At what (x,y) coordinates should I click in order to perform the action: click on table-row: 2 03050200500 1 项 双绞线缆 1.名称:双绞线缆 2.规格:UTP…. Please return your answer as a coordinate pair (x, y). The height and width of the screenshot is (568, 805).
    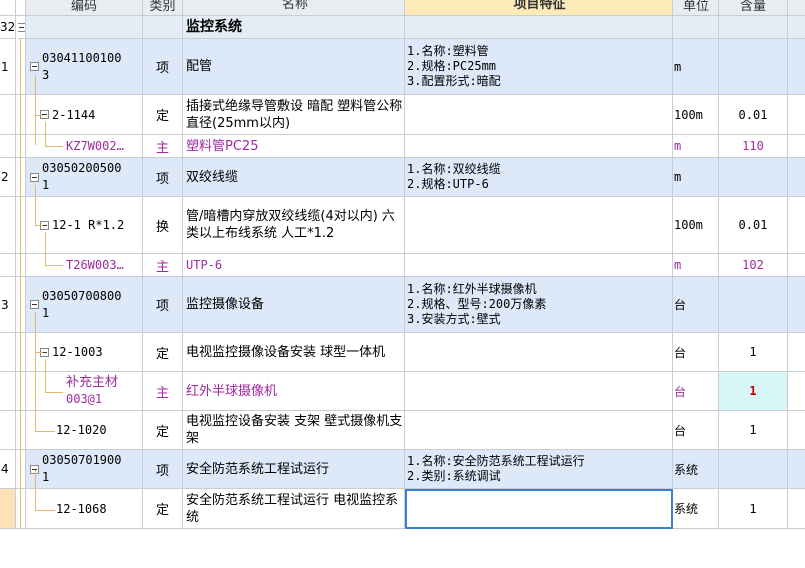
    Looking at the image, I should click on (402, 177).